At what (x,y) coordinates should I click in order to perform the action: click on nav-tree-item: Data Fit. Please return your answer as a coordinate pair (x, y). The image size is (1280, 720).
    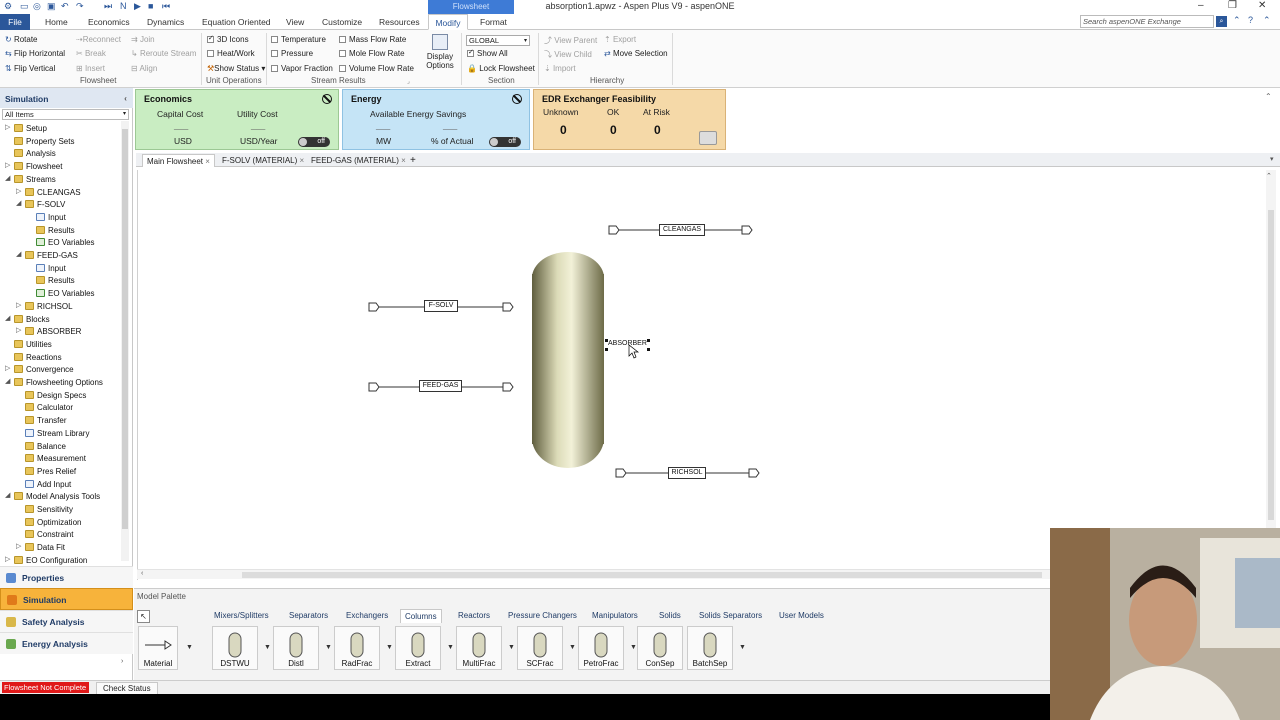
    Looking at the image, I should click on (45, 548).